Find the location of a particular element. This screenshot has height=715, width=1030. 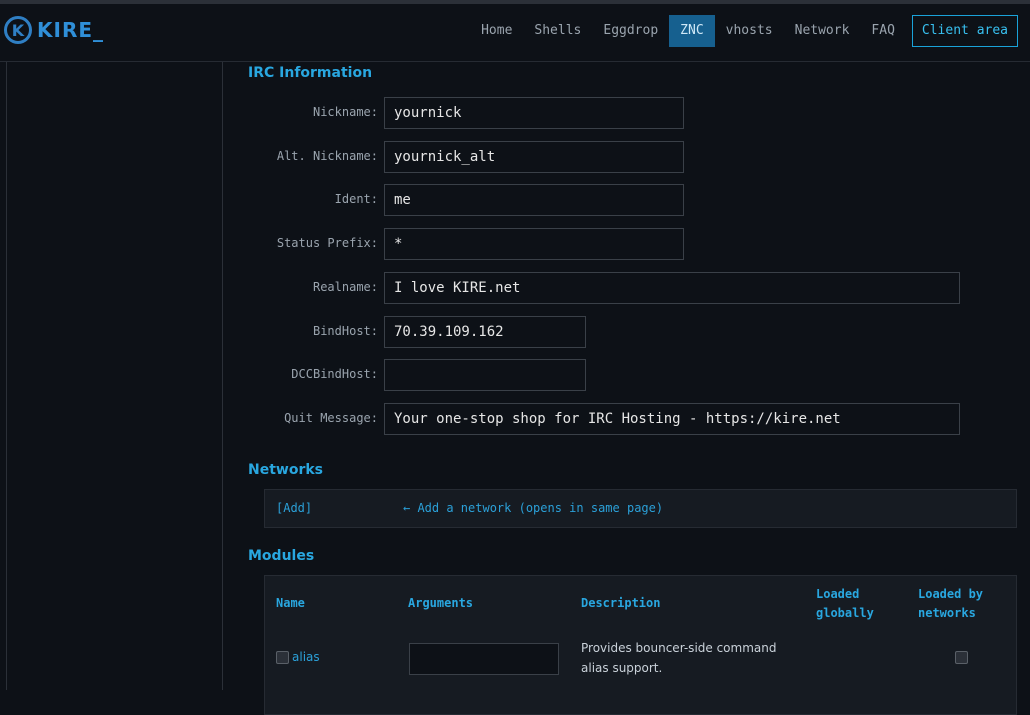

logo-icon: K is located at coordinates (18, 30).